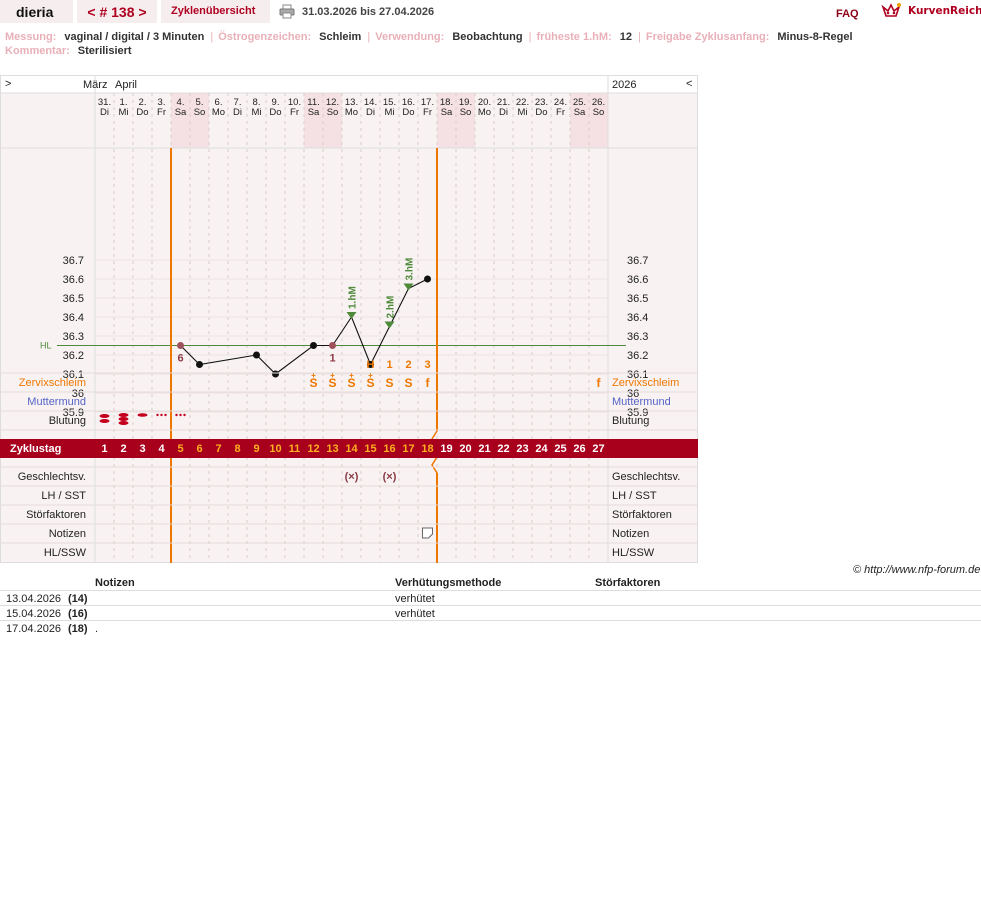 The image size is (981, 922). Describe the element at coordinates (67, 421) in the screenshot. I see `row-label-blutung: Blutung` at that location.